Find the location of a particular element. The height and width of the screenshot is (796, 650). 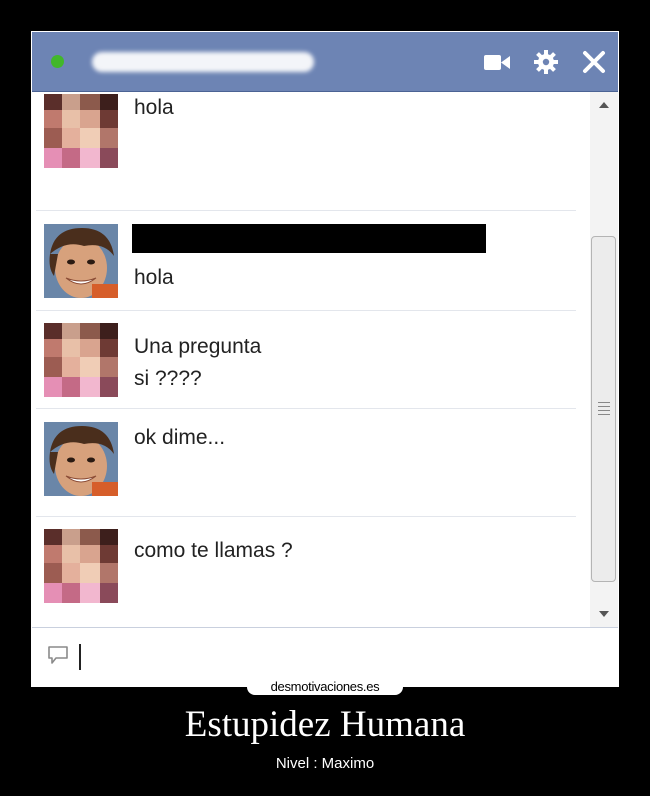

video-camera-icon is located at coordinates (497, 62).